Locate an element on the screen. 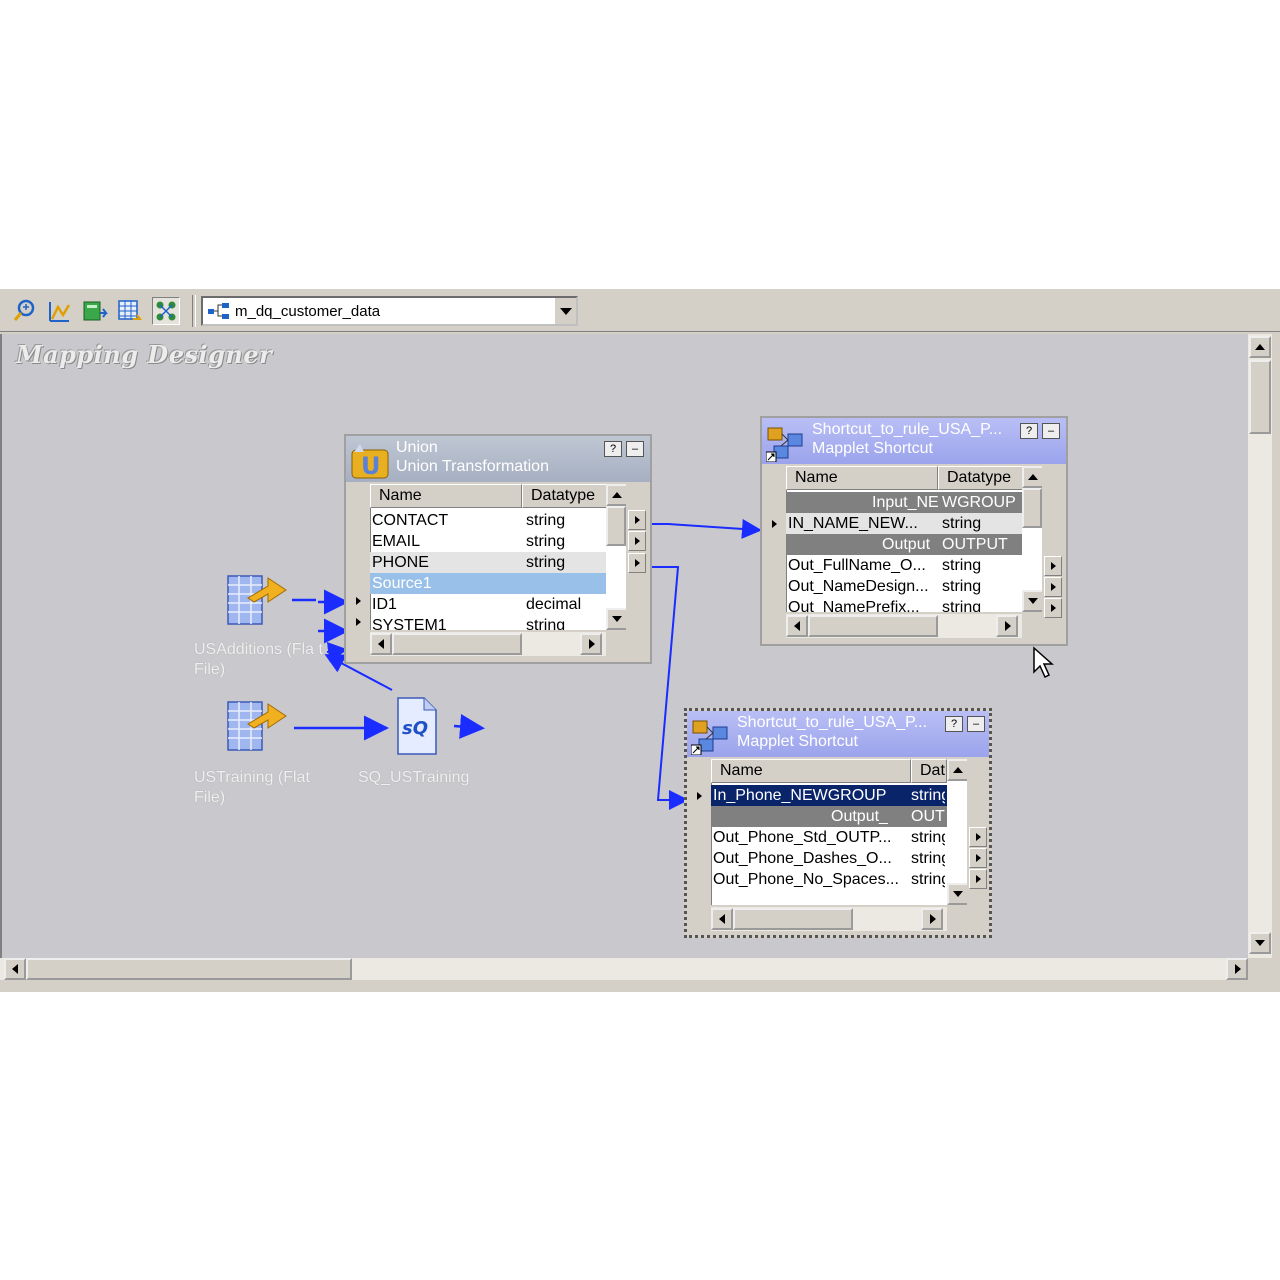 This screenshot has width=1280, height=1280. source-label-line1: USTraining (Flat is located at coordinates (252, 777).